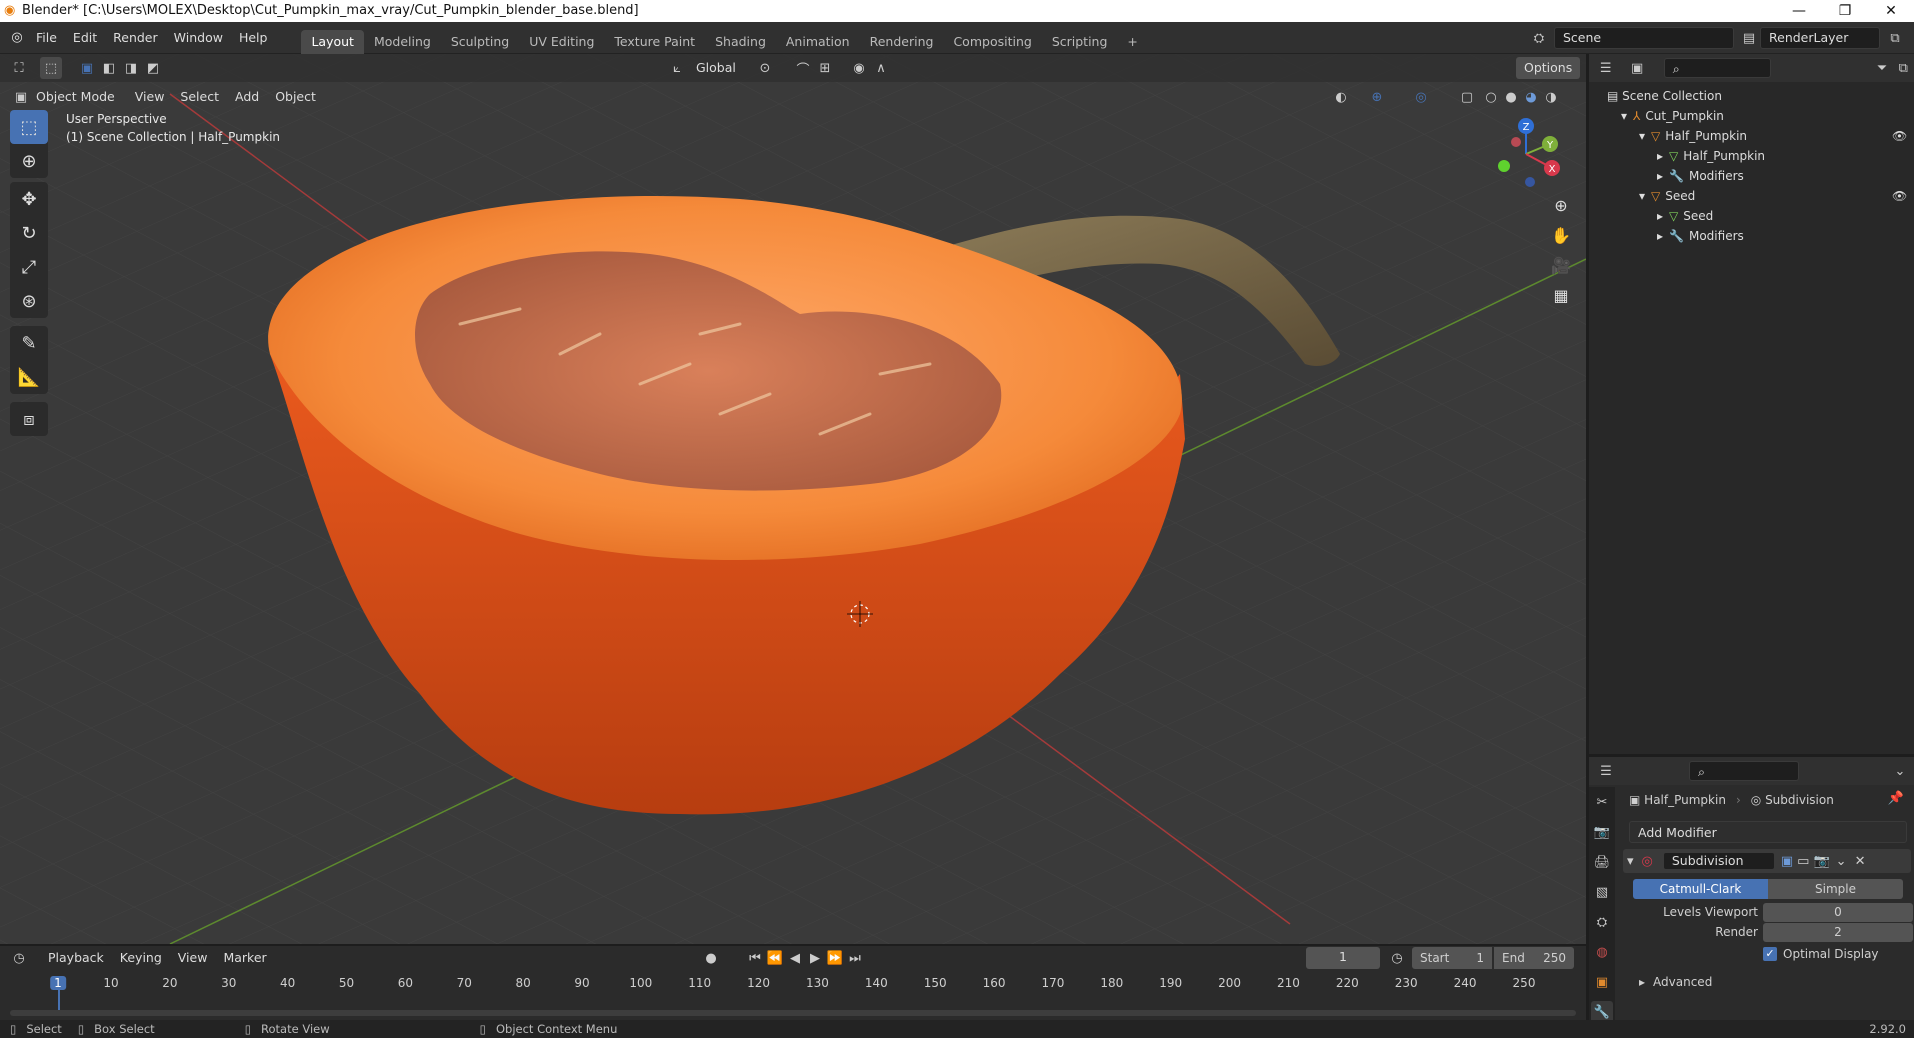 The image size is (1914, 1038). Describe the element at coordinates (199, 97) in the screenshot. I see `menu-select: Select` at that location.